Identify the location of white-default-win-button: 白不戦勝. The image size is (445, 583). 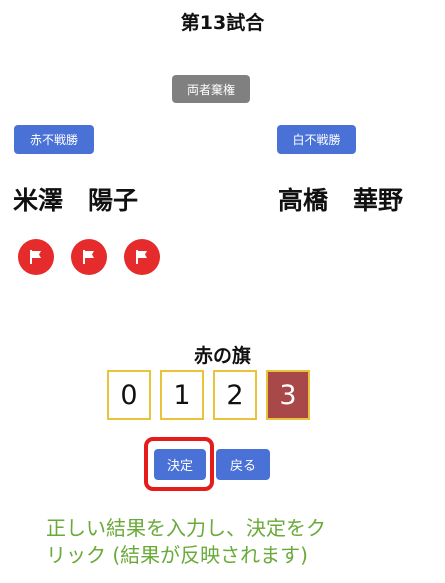
(316, 139).